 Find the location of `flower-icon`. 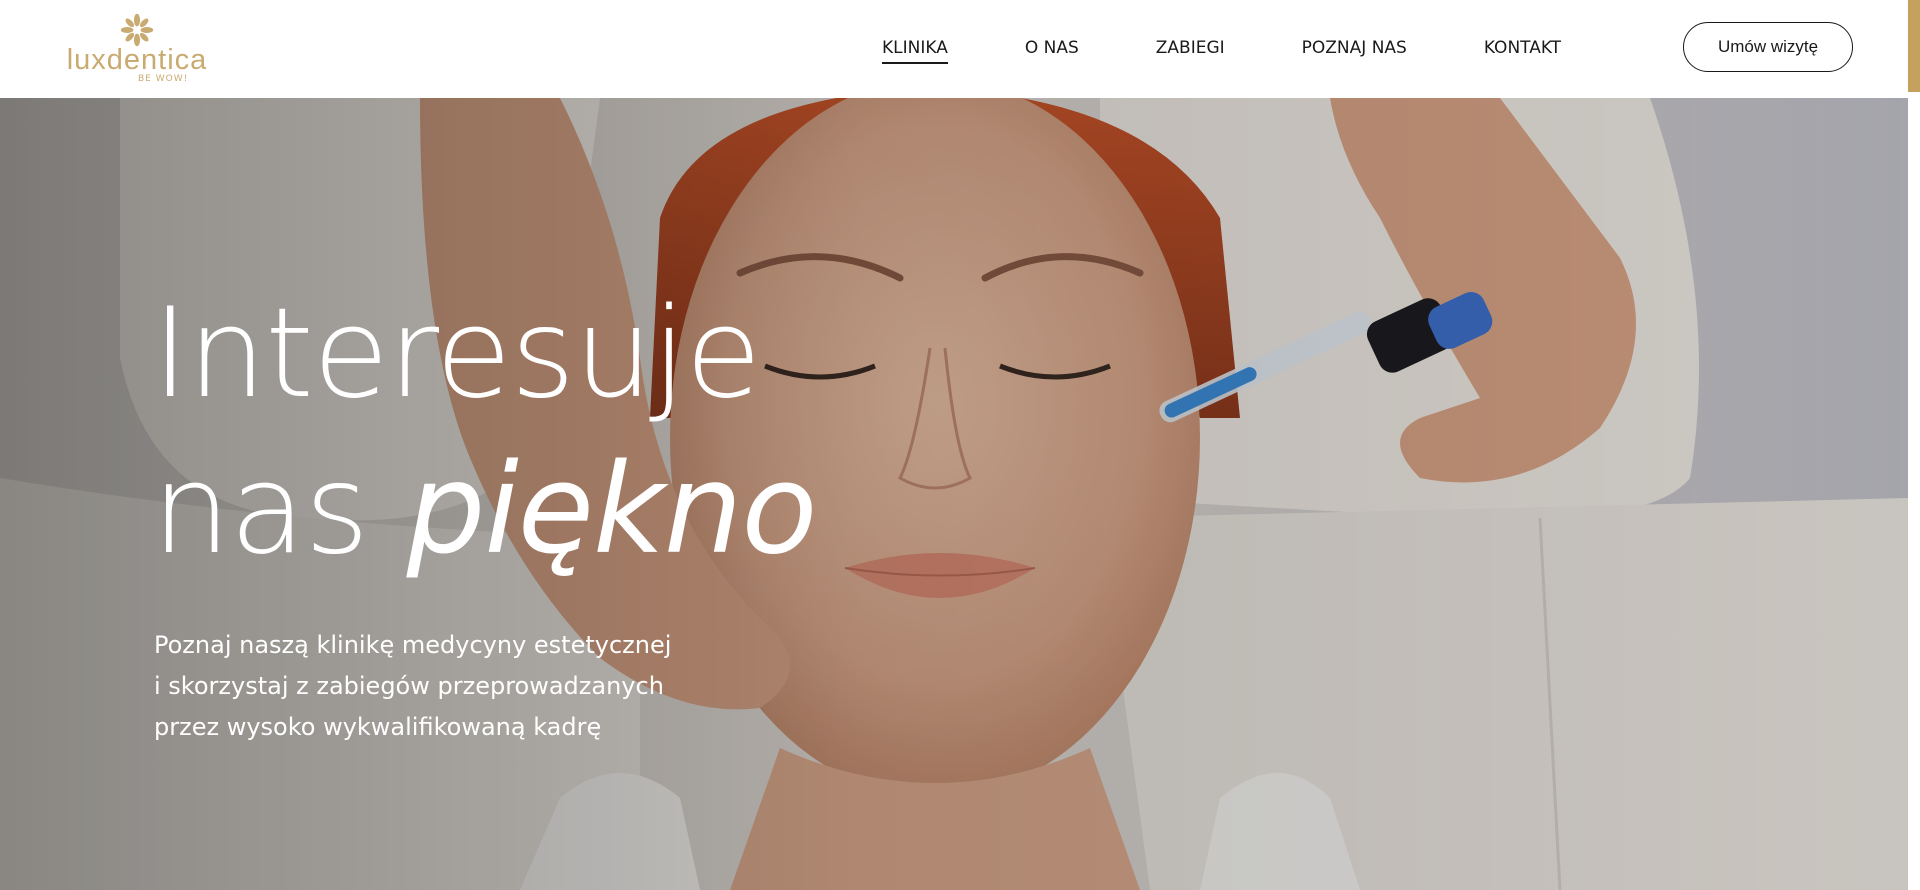

flower-icon is located at coordinates (137, 30).